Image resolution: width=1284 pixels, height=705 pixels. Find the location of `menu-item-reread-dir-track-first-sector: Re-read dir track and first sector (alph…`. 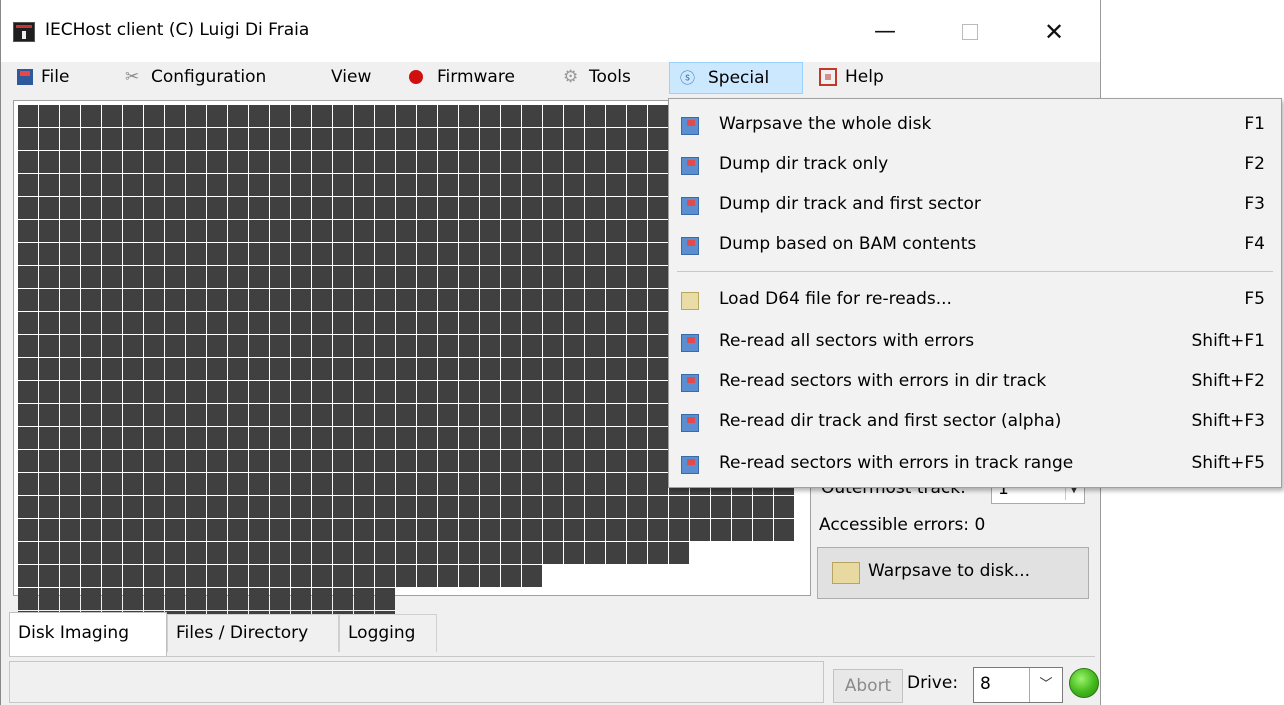

menu-item-reread-dir-track-first-sector: Re-read dir track and first sector (alph… is located at coordinates (975, 423).